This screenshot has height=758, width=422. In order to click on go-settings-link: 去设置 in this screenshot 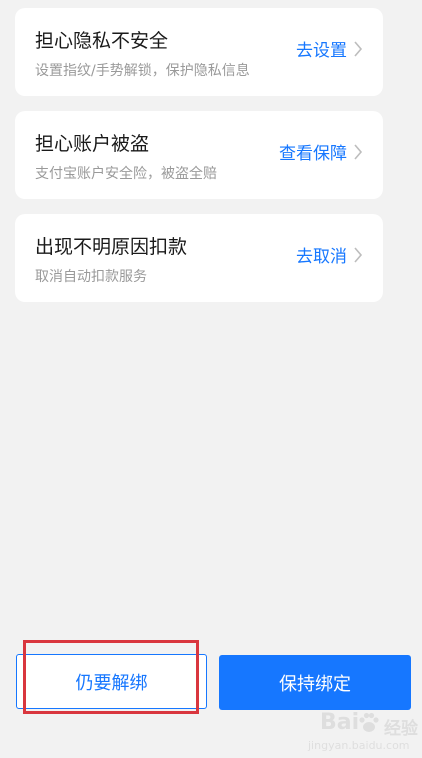, I will do `click(329, 48)`.